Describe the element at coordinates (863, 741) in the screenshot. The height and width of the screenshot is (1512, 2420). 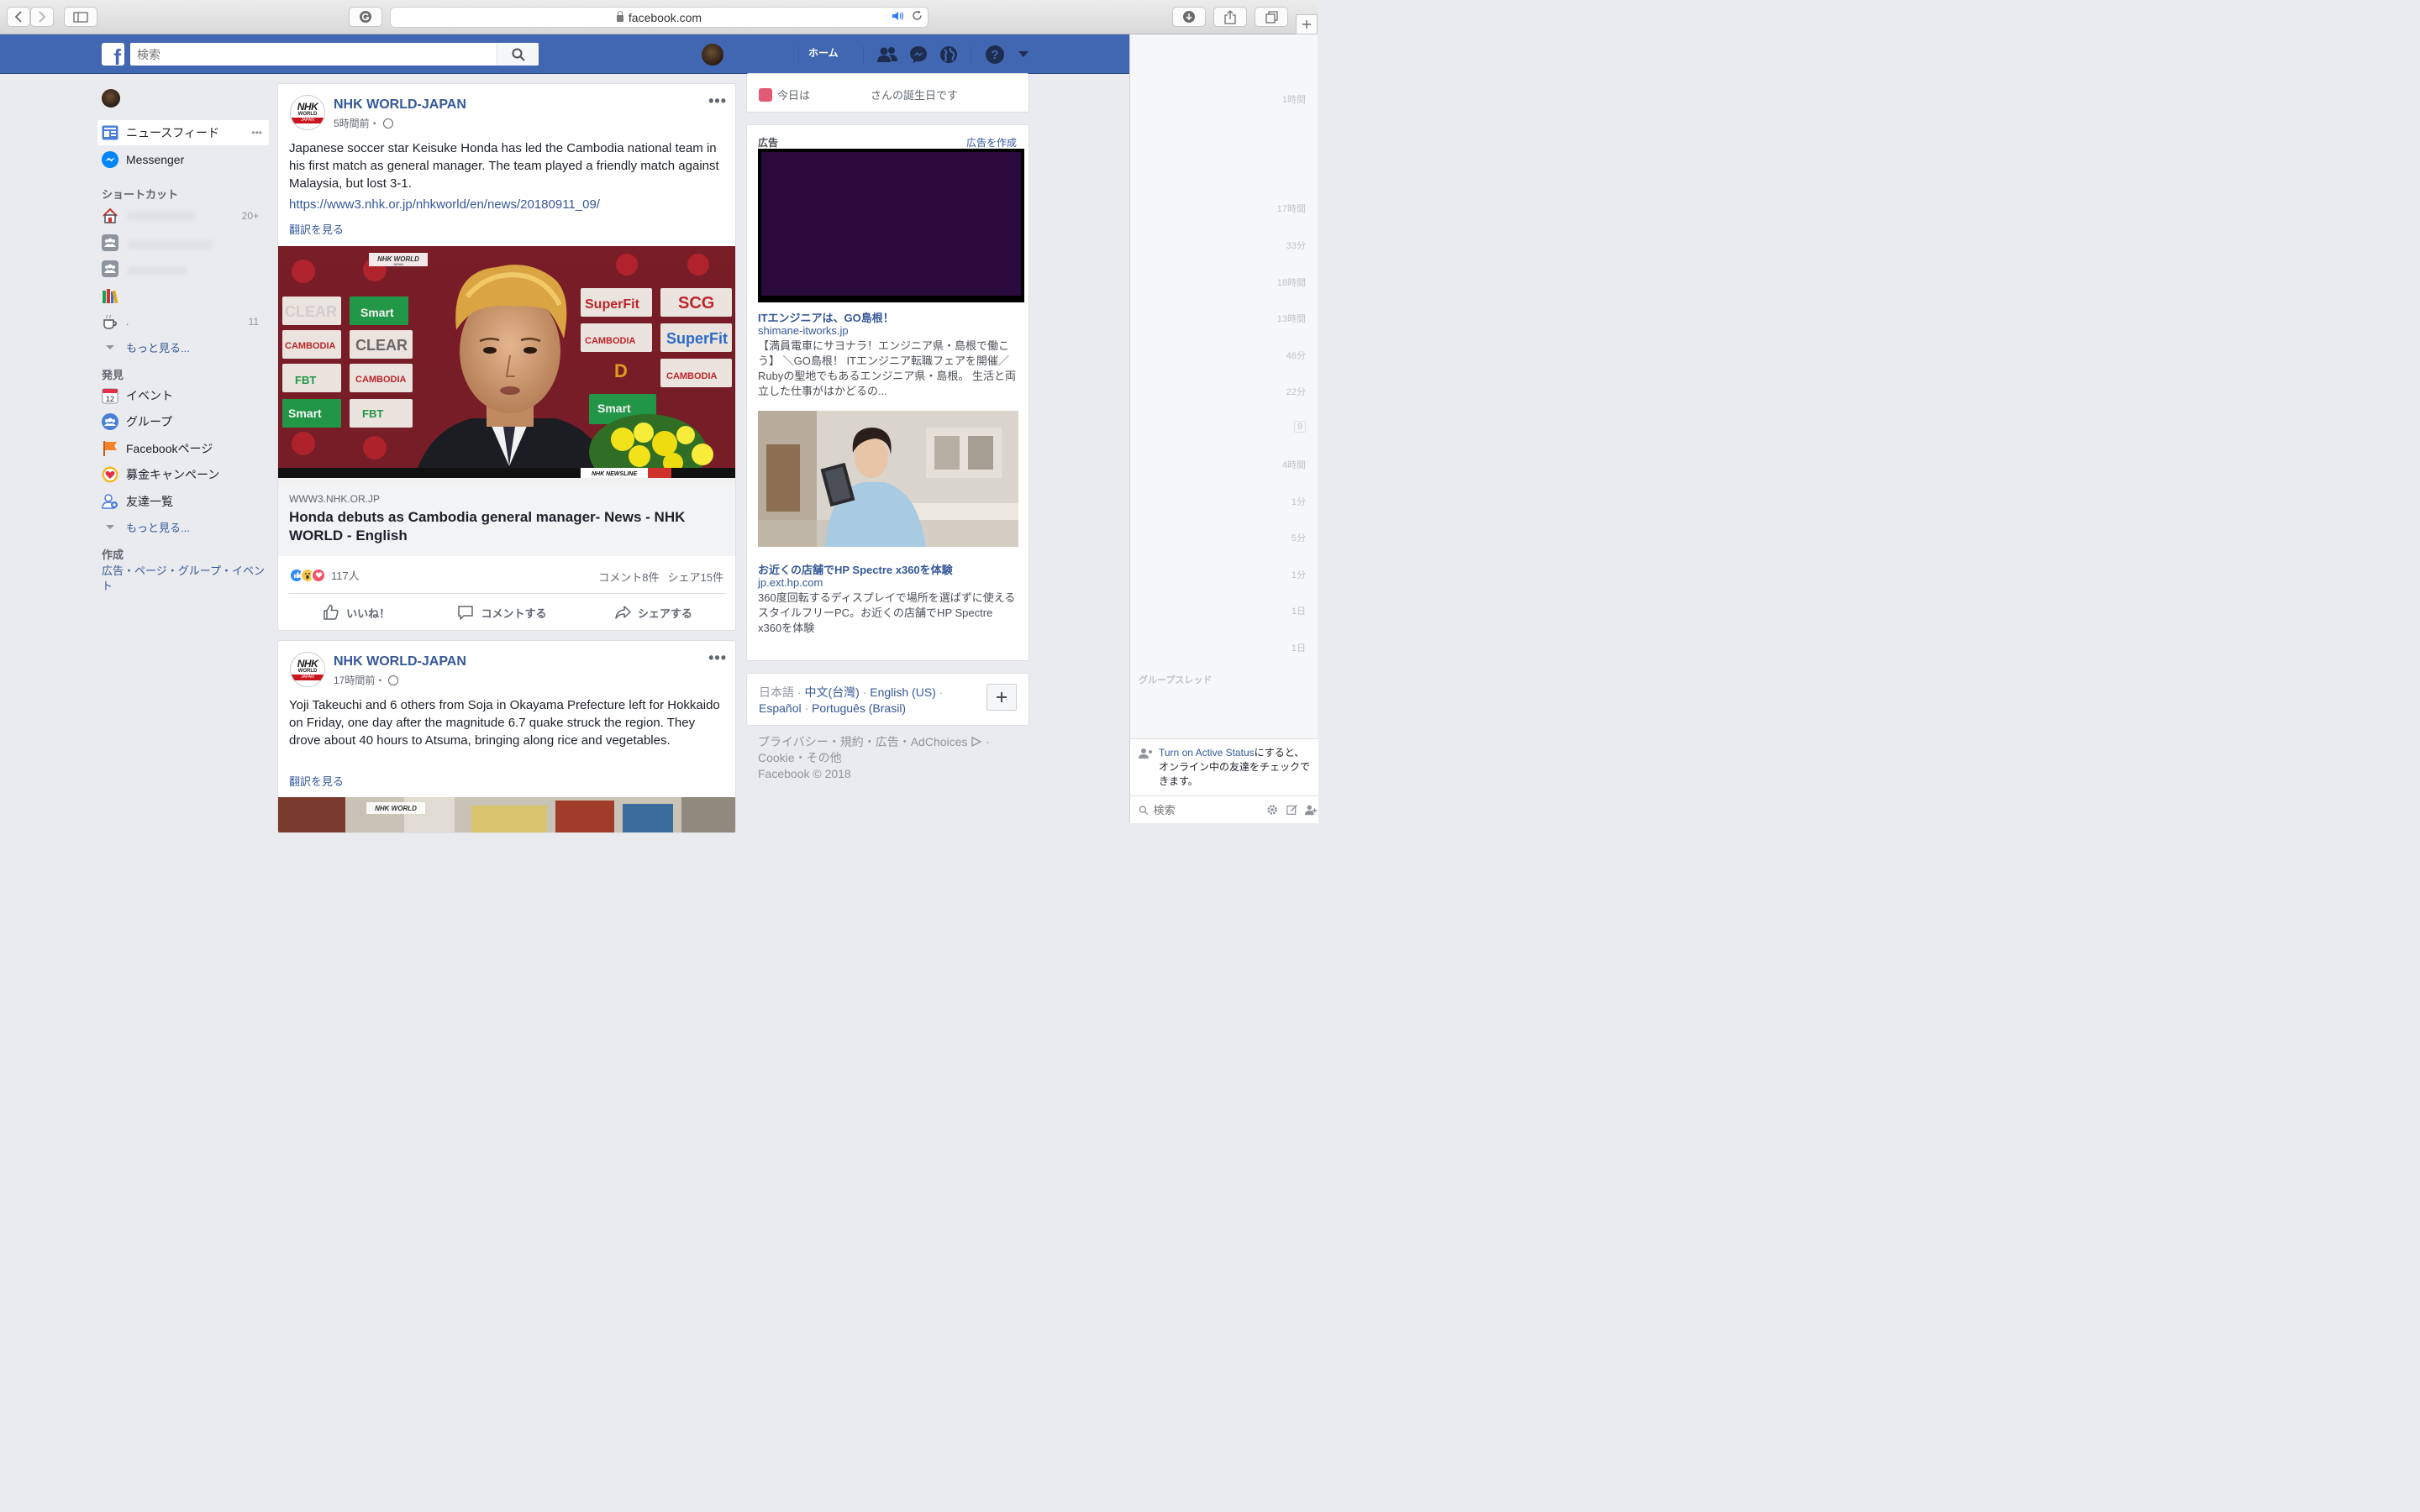
I see `footer-link-row: プライバシー・規約・広告・AdChoices` at that location.